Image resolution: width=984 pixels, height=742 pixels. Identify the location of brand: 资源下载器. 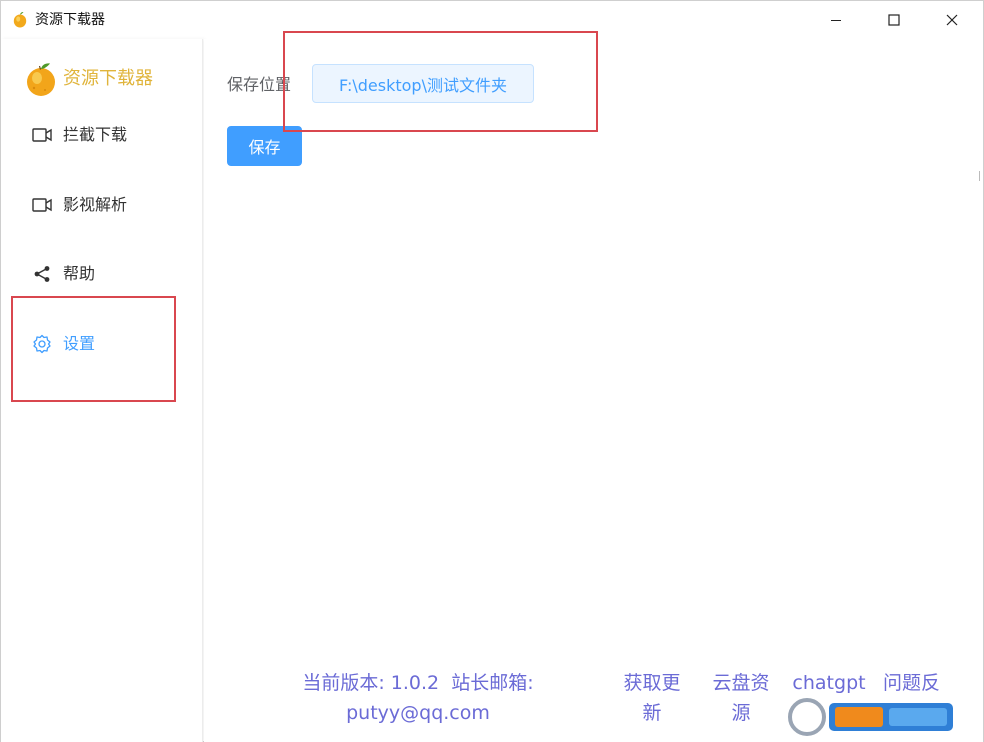
(89, 79).